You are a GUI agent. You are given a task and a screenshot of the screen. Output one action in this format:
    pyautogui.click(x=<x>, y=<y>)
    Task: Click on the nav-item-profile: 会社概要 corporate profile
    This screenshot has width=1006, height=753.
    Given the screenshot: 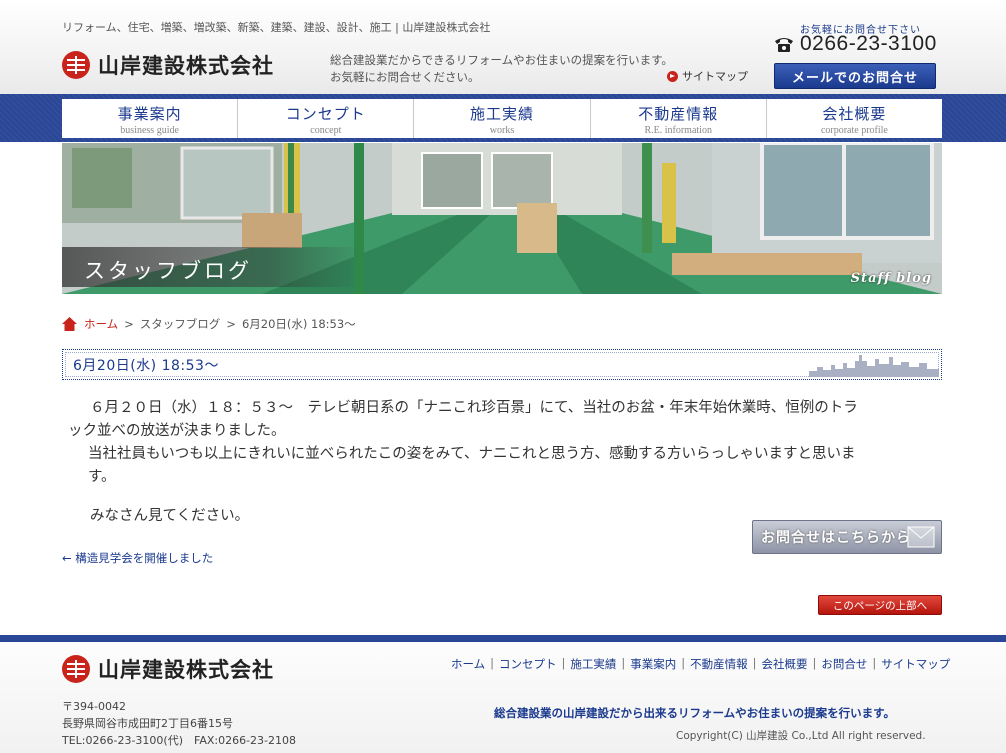 What is the action you would take?
    pyautogui.click(x=854, y=118)
    